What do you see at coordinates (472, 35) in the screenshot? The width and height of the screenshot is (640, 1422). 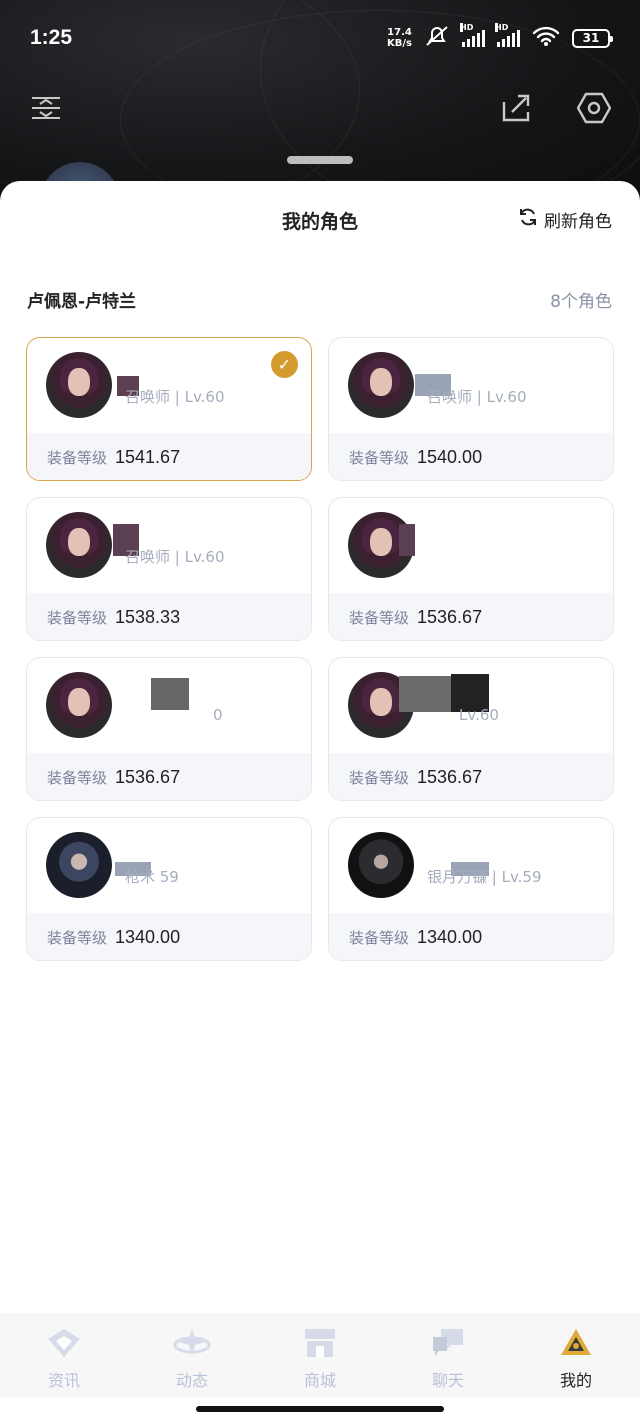 I see `signal-icon: HD` at bounding box center [472, 35].